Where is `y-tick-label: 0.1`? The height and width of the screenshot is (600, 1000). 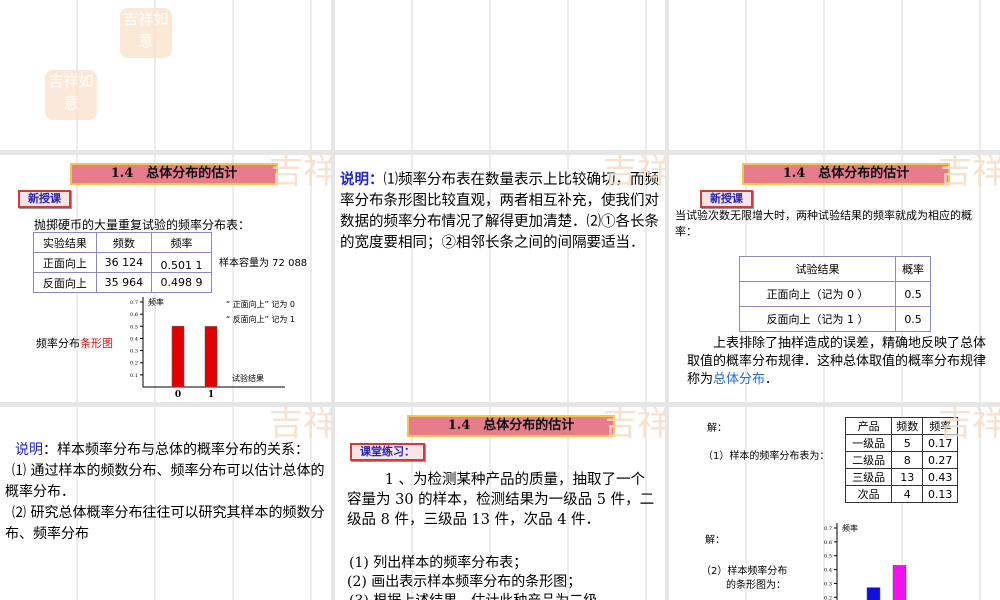 y-tick-label: 0.1 is located at coordinates (134, 376).